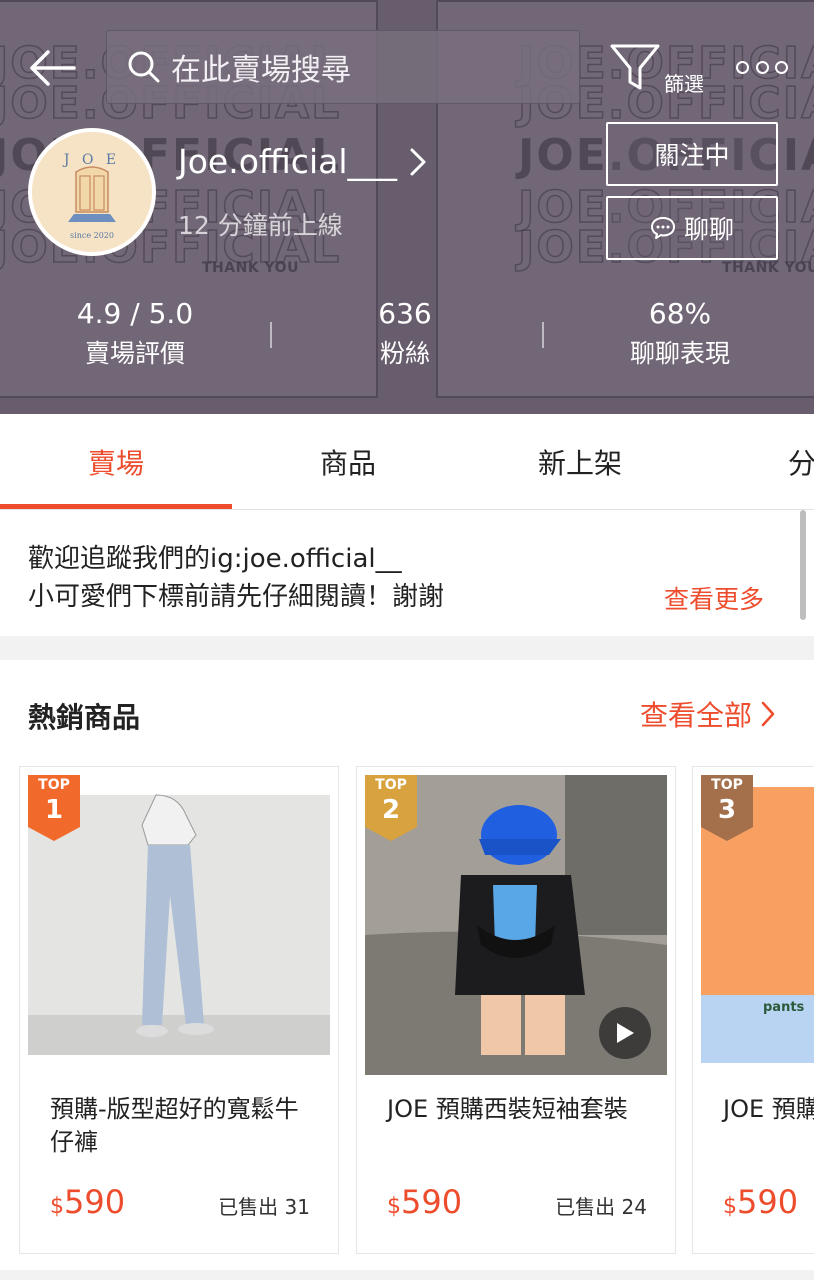 This screenshot has height=1280, width=814. I want to click on scrollbar, so click(803, 565).